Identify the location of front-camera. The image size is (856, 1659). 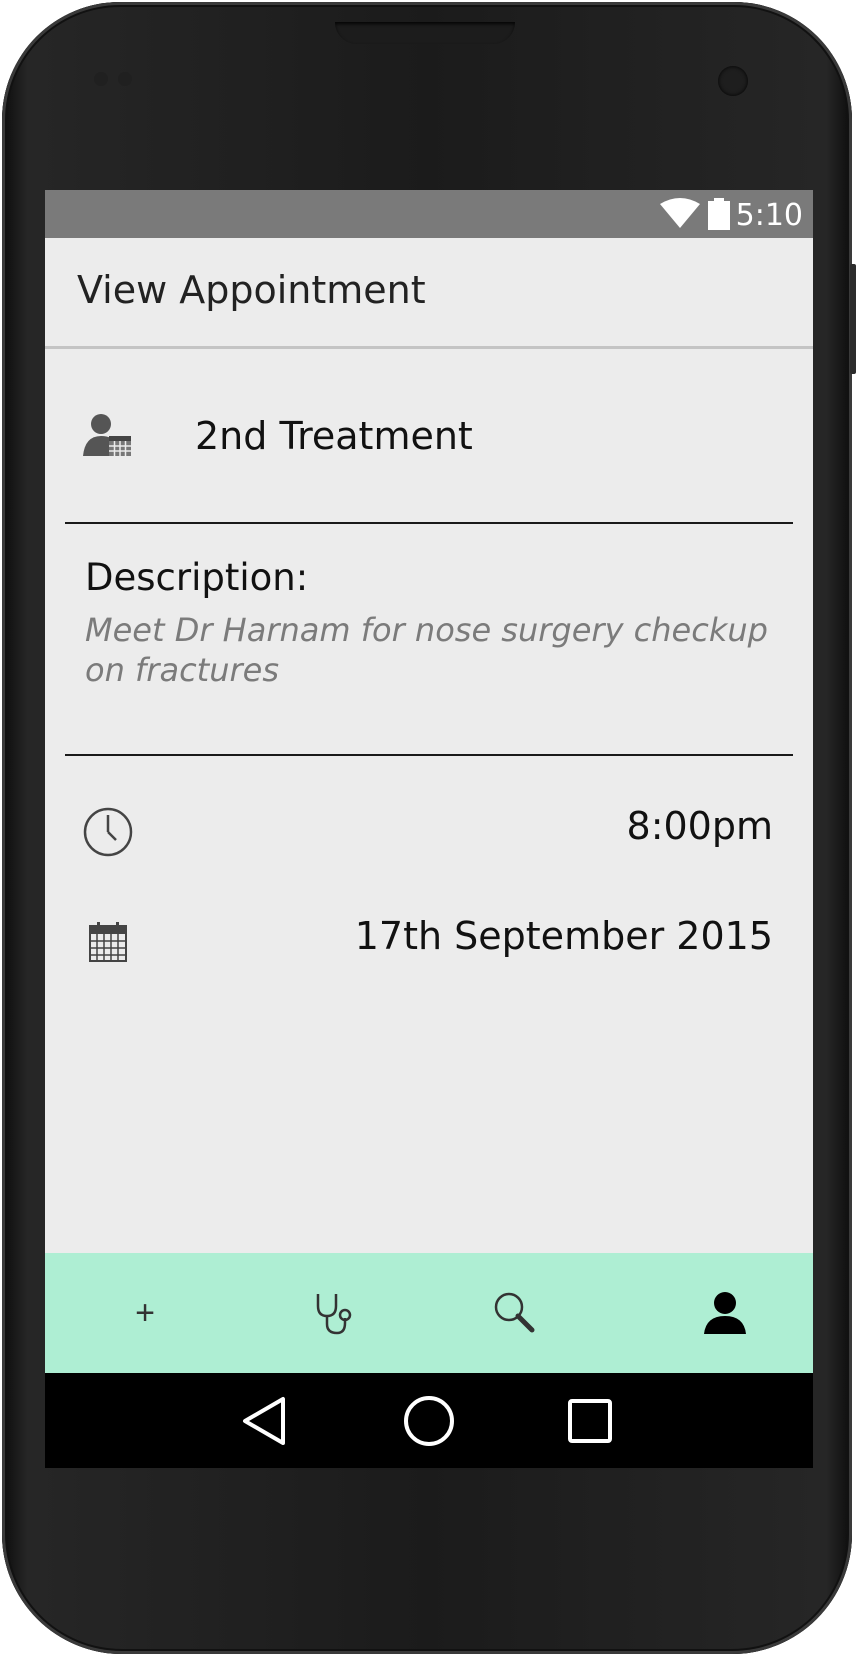
(733, 81).